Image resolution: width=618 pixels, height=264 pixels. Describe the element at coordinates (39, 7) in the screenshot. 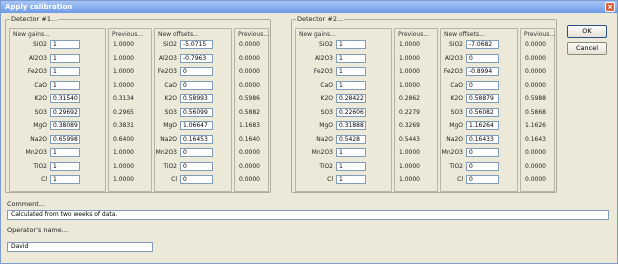

I see `window-title: Apply calibration` at that location.